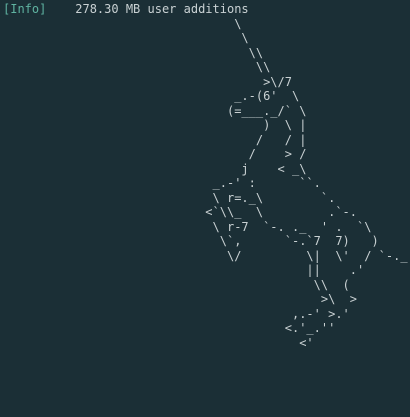 This screenshot has height=417, width=410. I want to click on status-message: 278.30 MB user additions, so click(147, 9).